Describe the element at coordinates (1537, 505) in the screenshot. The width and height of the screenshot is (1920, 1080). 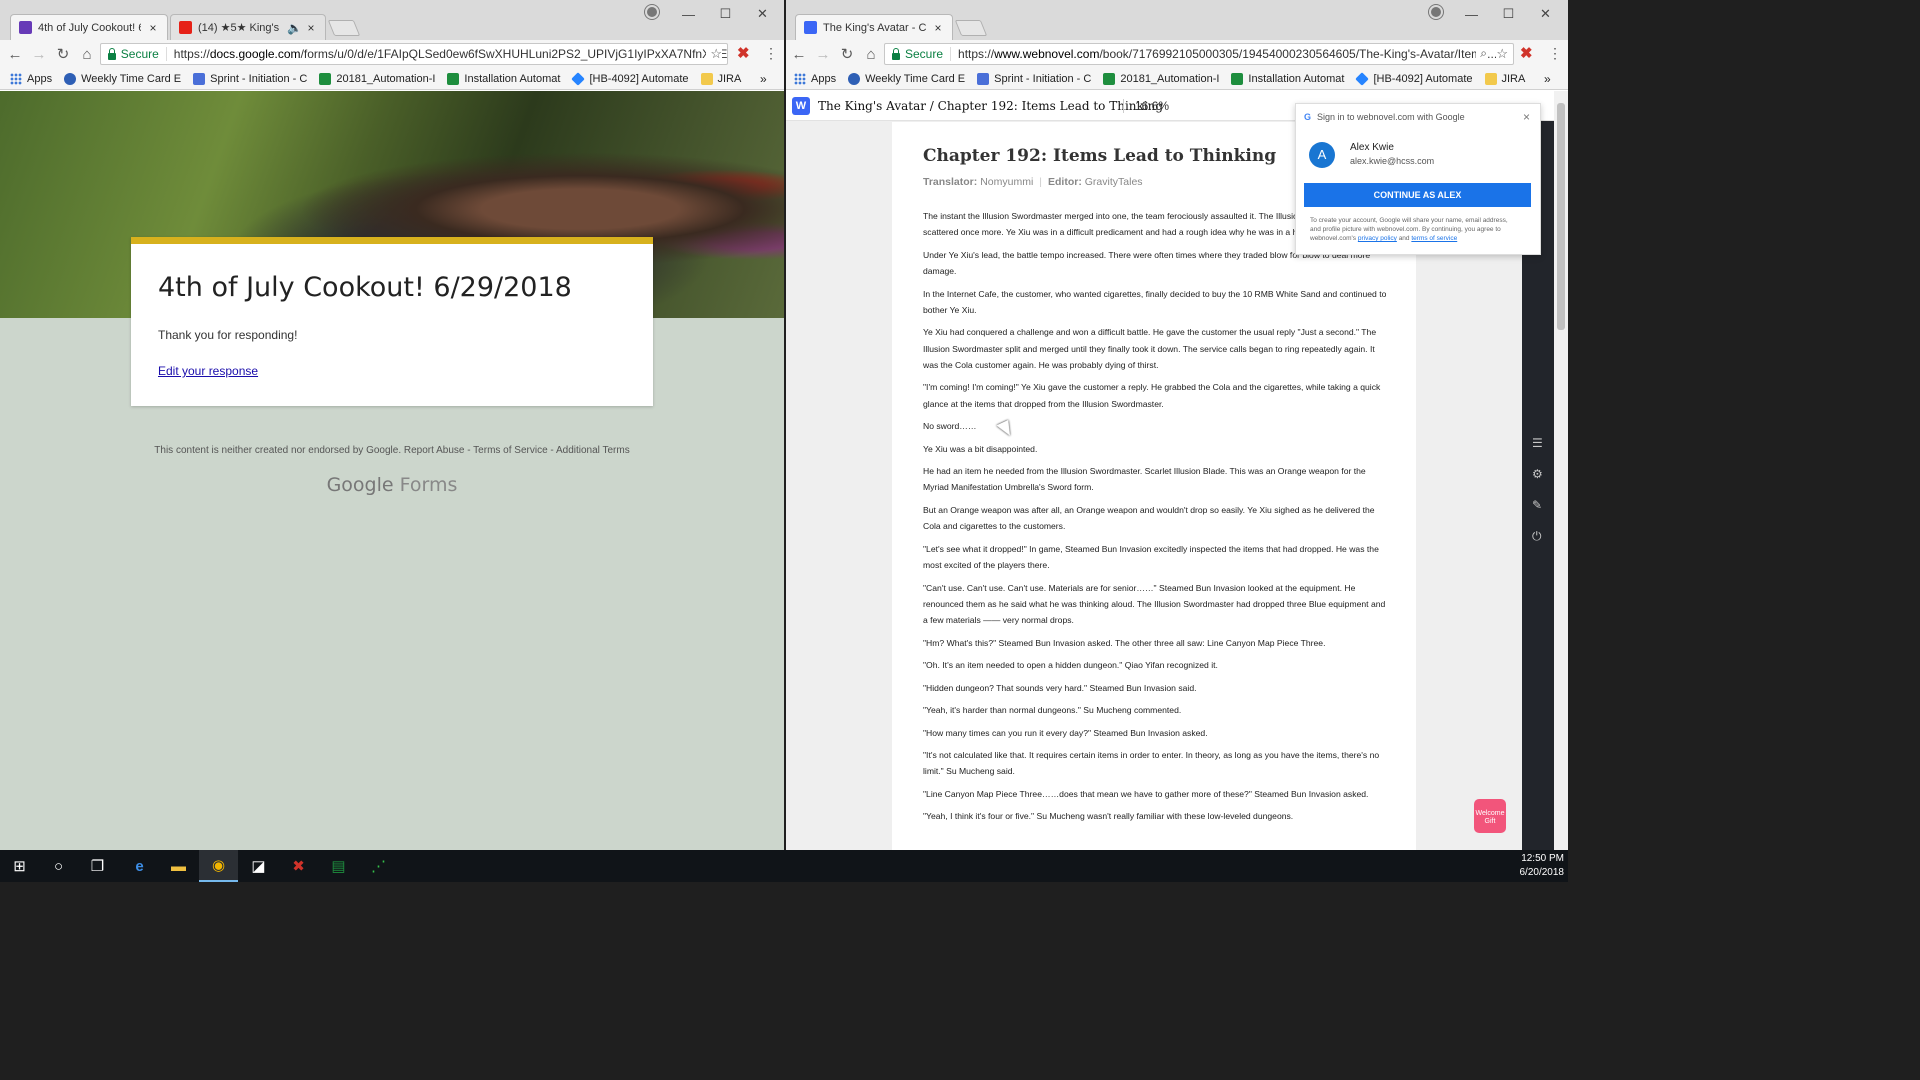
I see `comments-icon: ✎` at that location.